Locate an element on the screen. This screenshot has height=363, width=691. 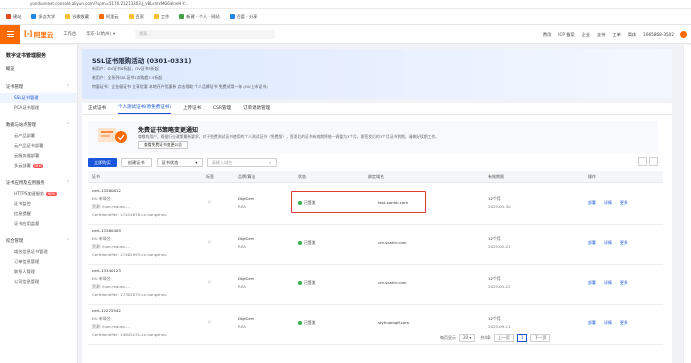
account-name: 1665868-3502 is located at coordinates (658, 34).